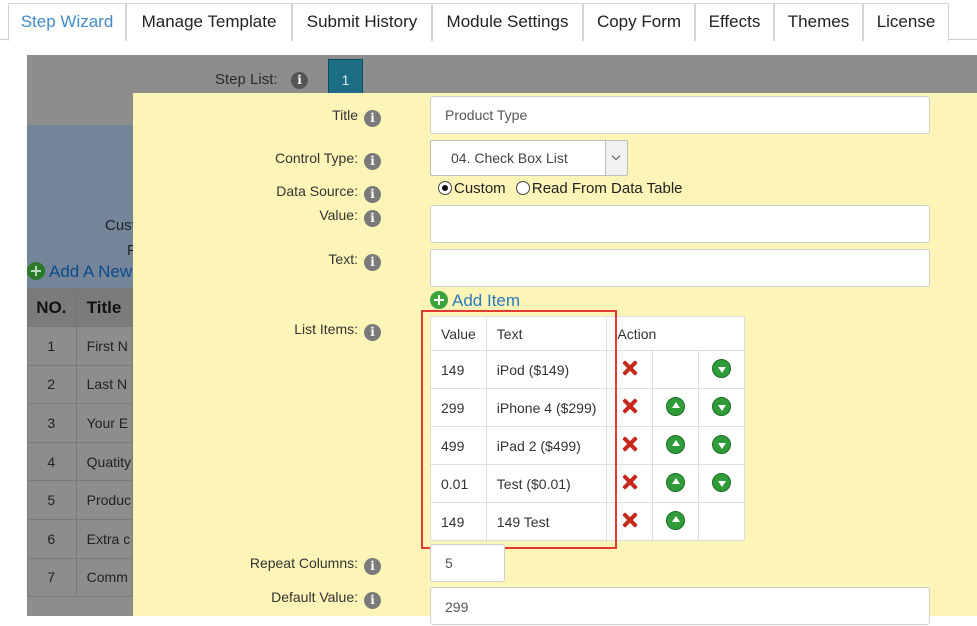 This screenshot has height=626, width=977. Describe the element at coordinates (467, 563) in the screenshot. I see `repeat-columns-input: 5` at that location.